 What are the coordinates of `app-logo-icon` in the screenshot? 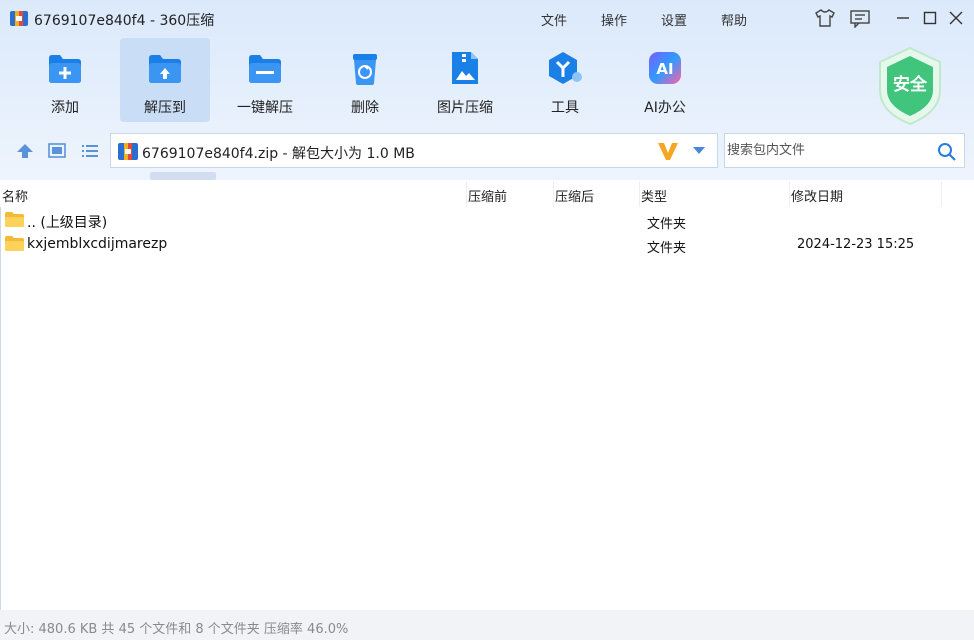 It's located at (19, 18).